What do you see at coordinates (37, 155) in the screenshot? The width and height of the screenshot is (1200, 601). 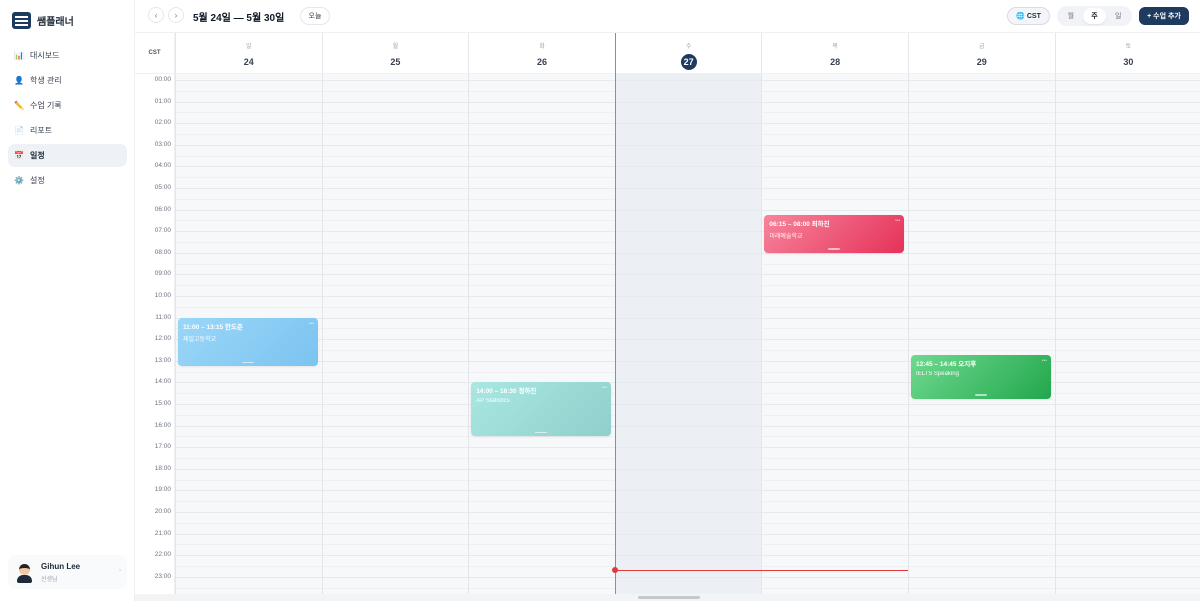 I see `sidebar-item-label: 일정` at bounding box center [37, 155].